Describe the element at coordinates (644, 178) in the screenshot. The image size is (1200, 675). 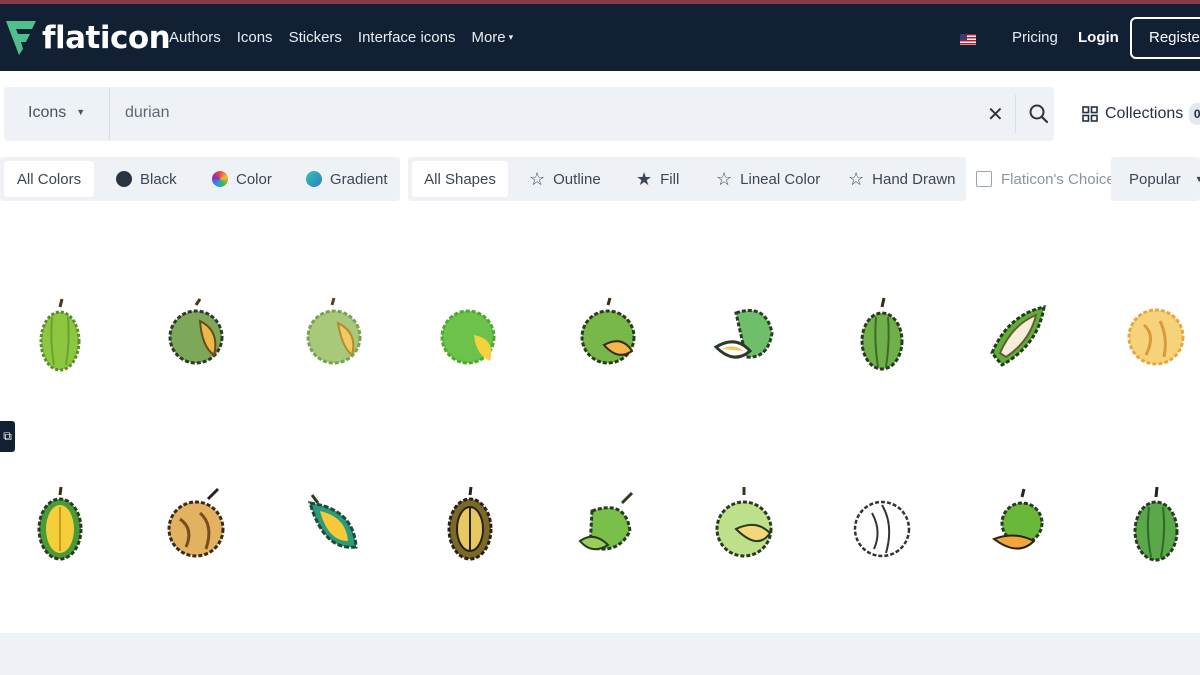
I see `star-filled-icon: ★` at that location.